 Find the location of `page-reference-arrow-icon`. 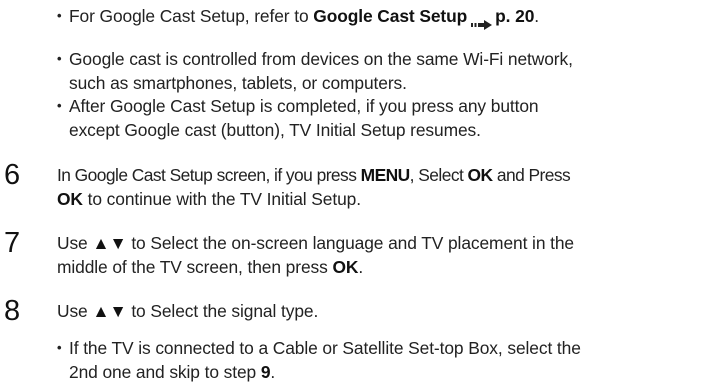

page-reference-arrow-icon is located at coordinates (482, 21).